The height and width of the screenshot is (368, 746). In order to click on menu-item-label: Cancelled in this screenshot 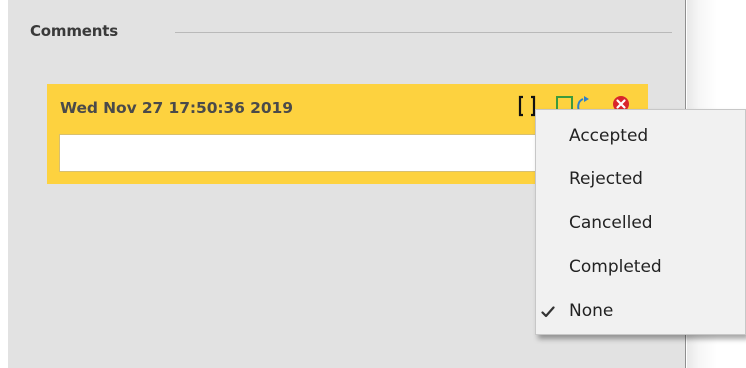, I will do `click(611, 223)`.